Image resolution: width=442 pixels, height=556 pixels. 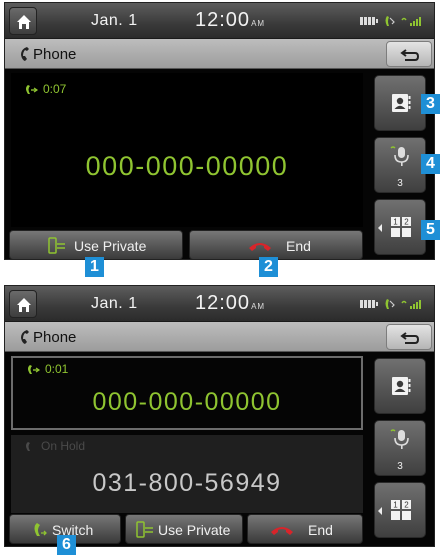 I want to click on active-caller-number: 000-000-00000, so click(x=187, y=402).